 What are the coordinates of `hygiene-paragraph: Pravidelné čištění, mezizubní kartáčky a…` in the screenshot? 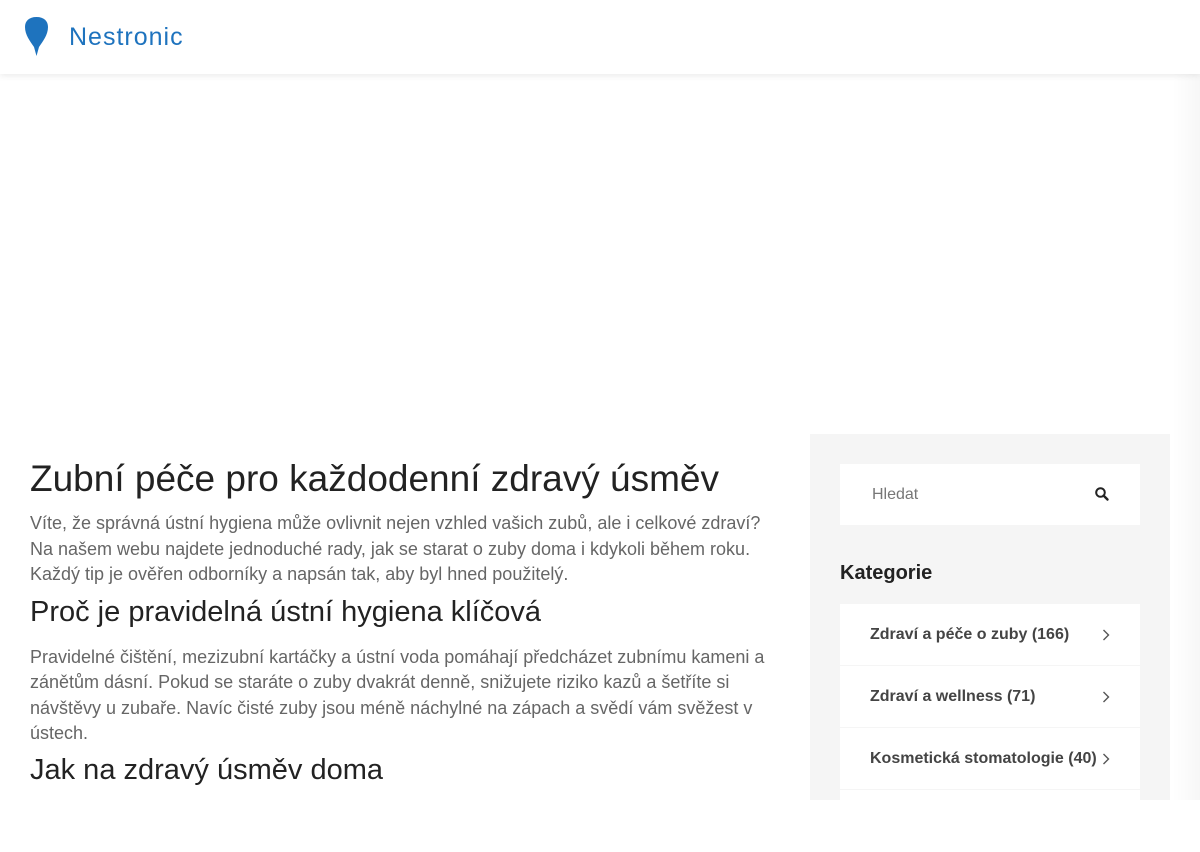 It's located at (397, 695).